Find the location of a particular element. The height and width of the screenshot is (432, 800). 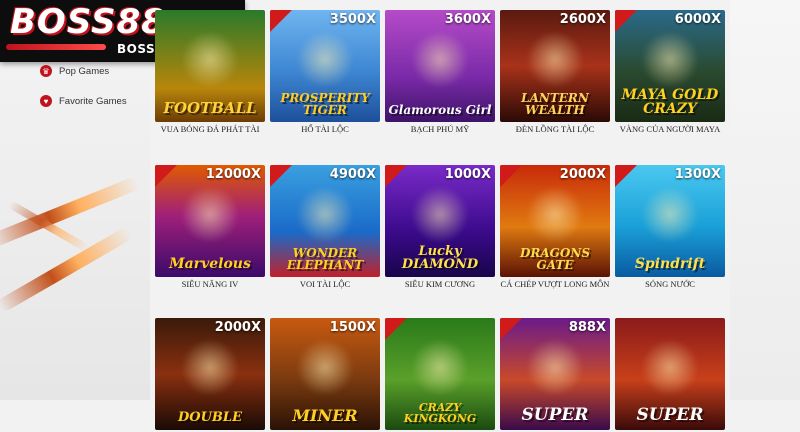

menu-item-pop-games: ♛ Pop Games is located at coordinates (95, 71).